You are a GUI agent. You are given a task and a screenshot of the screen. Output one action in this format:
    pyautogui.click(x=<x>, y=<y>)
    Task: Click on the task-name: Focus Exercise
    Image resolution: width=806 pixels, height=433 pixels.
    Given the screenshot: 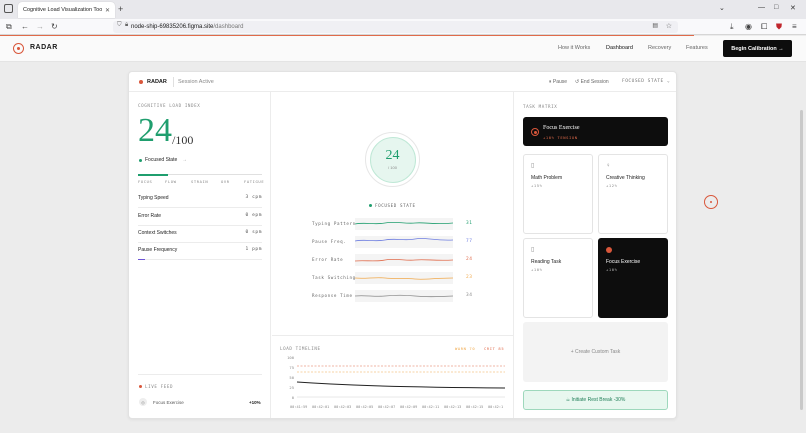 What is the action you would take?
    pyautogui.click(x=623, y=262)
    